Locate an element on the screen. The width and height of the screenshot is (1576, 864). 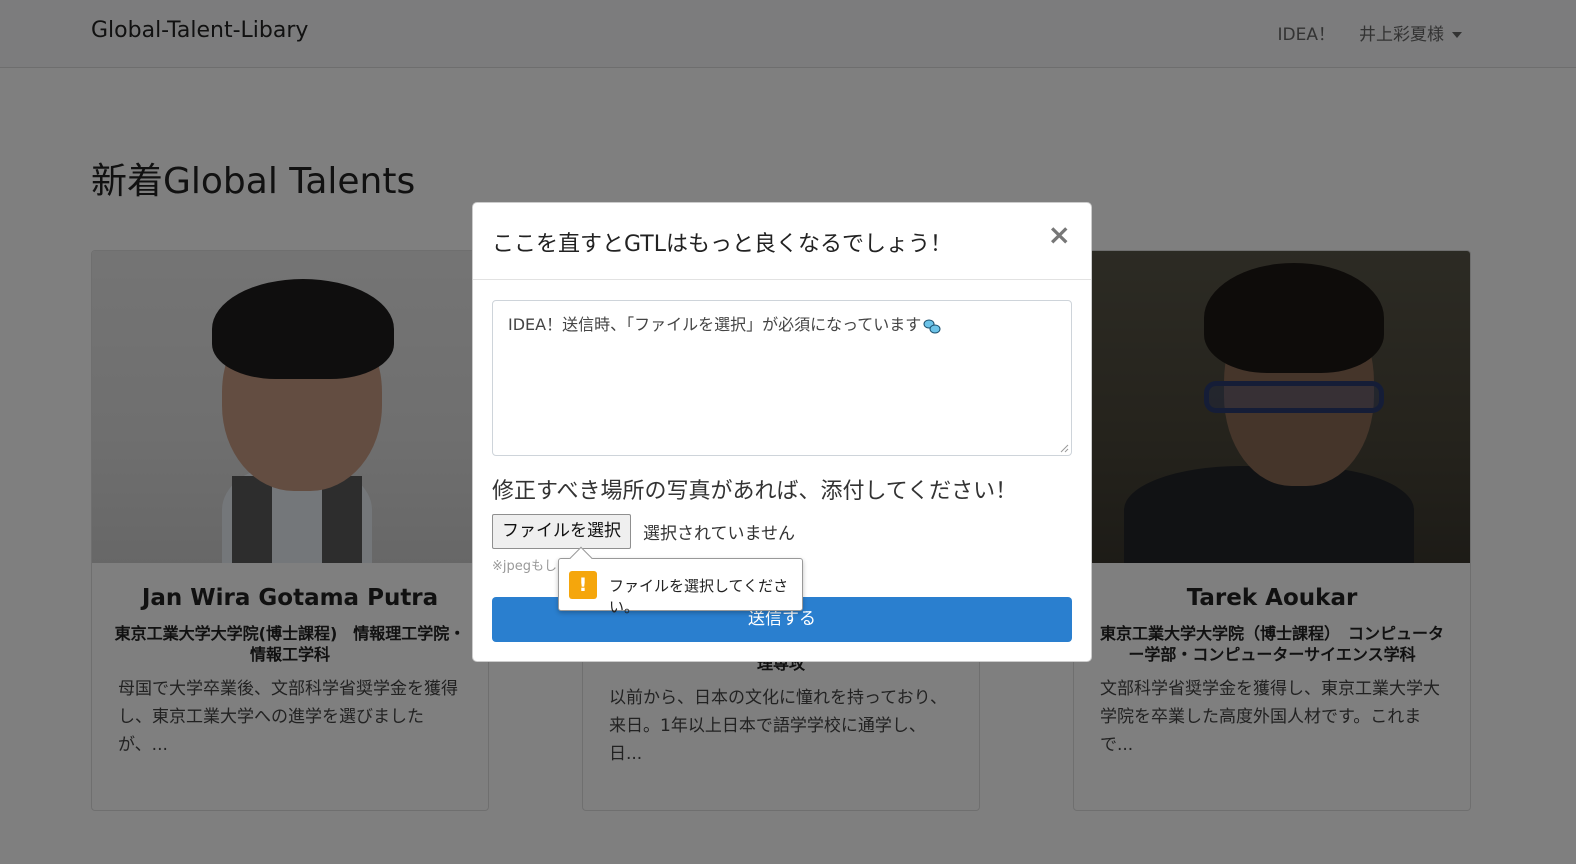
tooltip-message: ファイルを選択してください。 is located at coordinates (699, 596).